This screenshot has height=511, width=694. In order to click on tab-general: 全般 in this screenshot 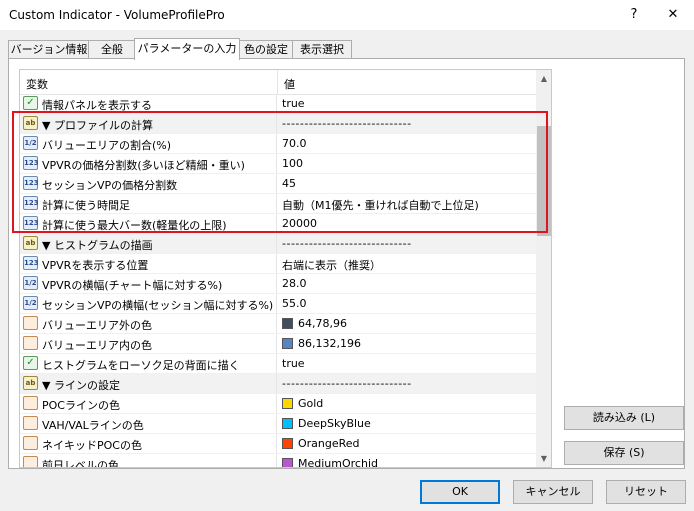, I will do `click(112, 49)`.